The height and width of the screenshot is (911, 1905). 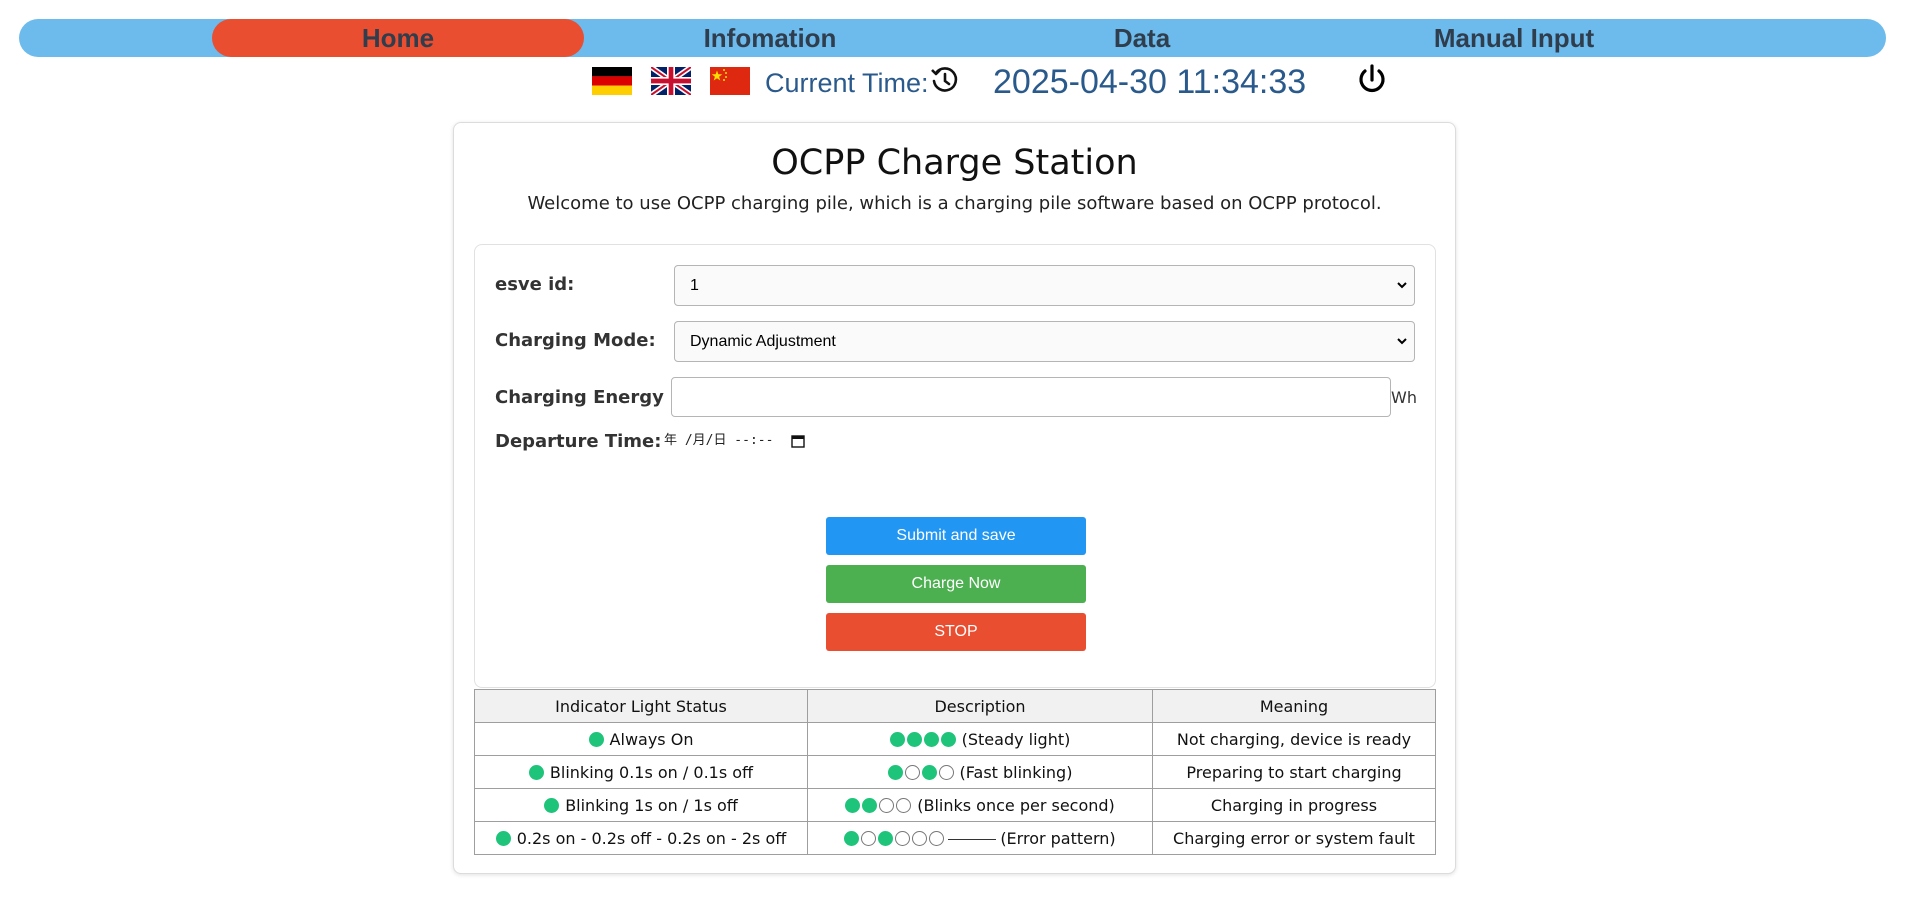 I want to click on nav-manual-input: Manual Input, so click(x=1514, y=38).